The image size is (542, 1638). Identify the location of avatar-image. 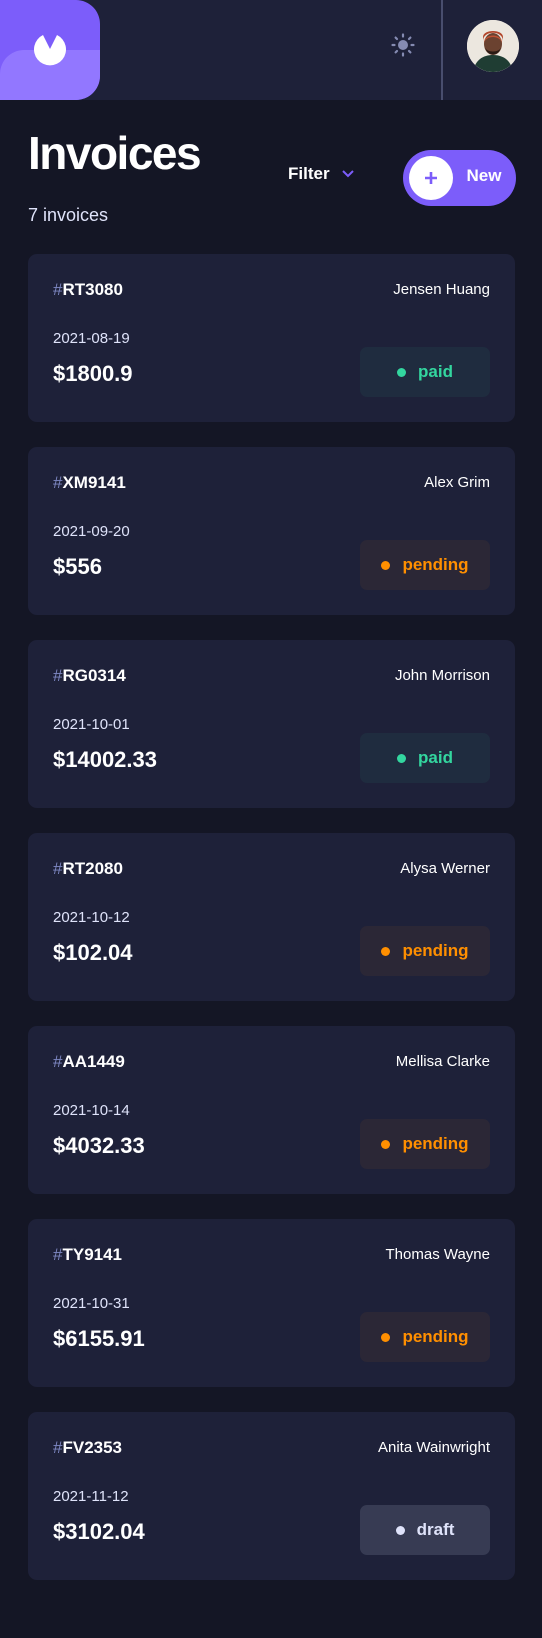
(493, 46).